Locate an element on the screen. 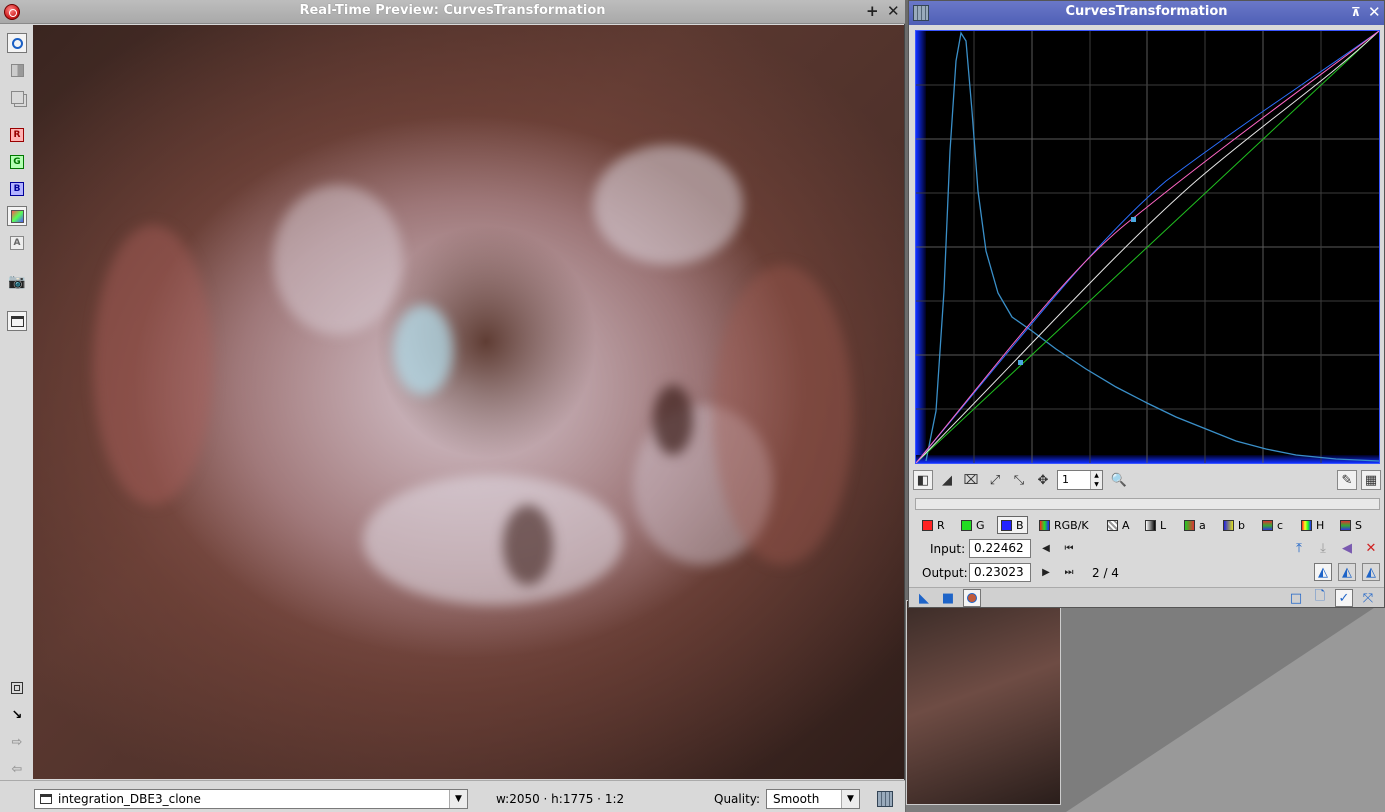 This screenshot has width=1385, height=812. view-select: integration_DBE3_clone ▼ is located at coordinates (251, 799).